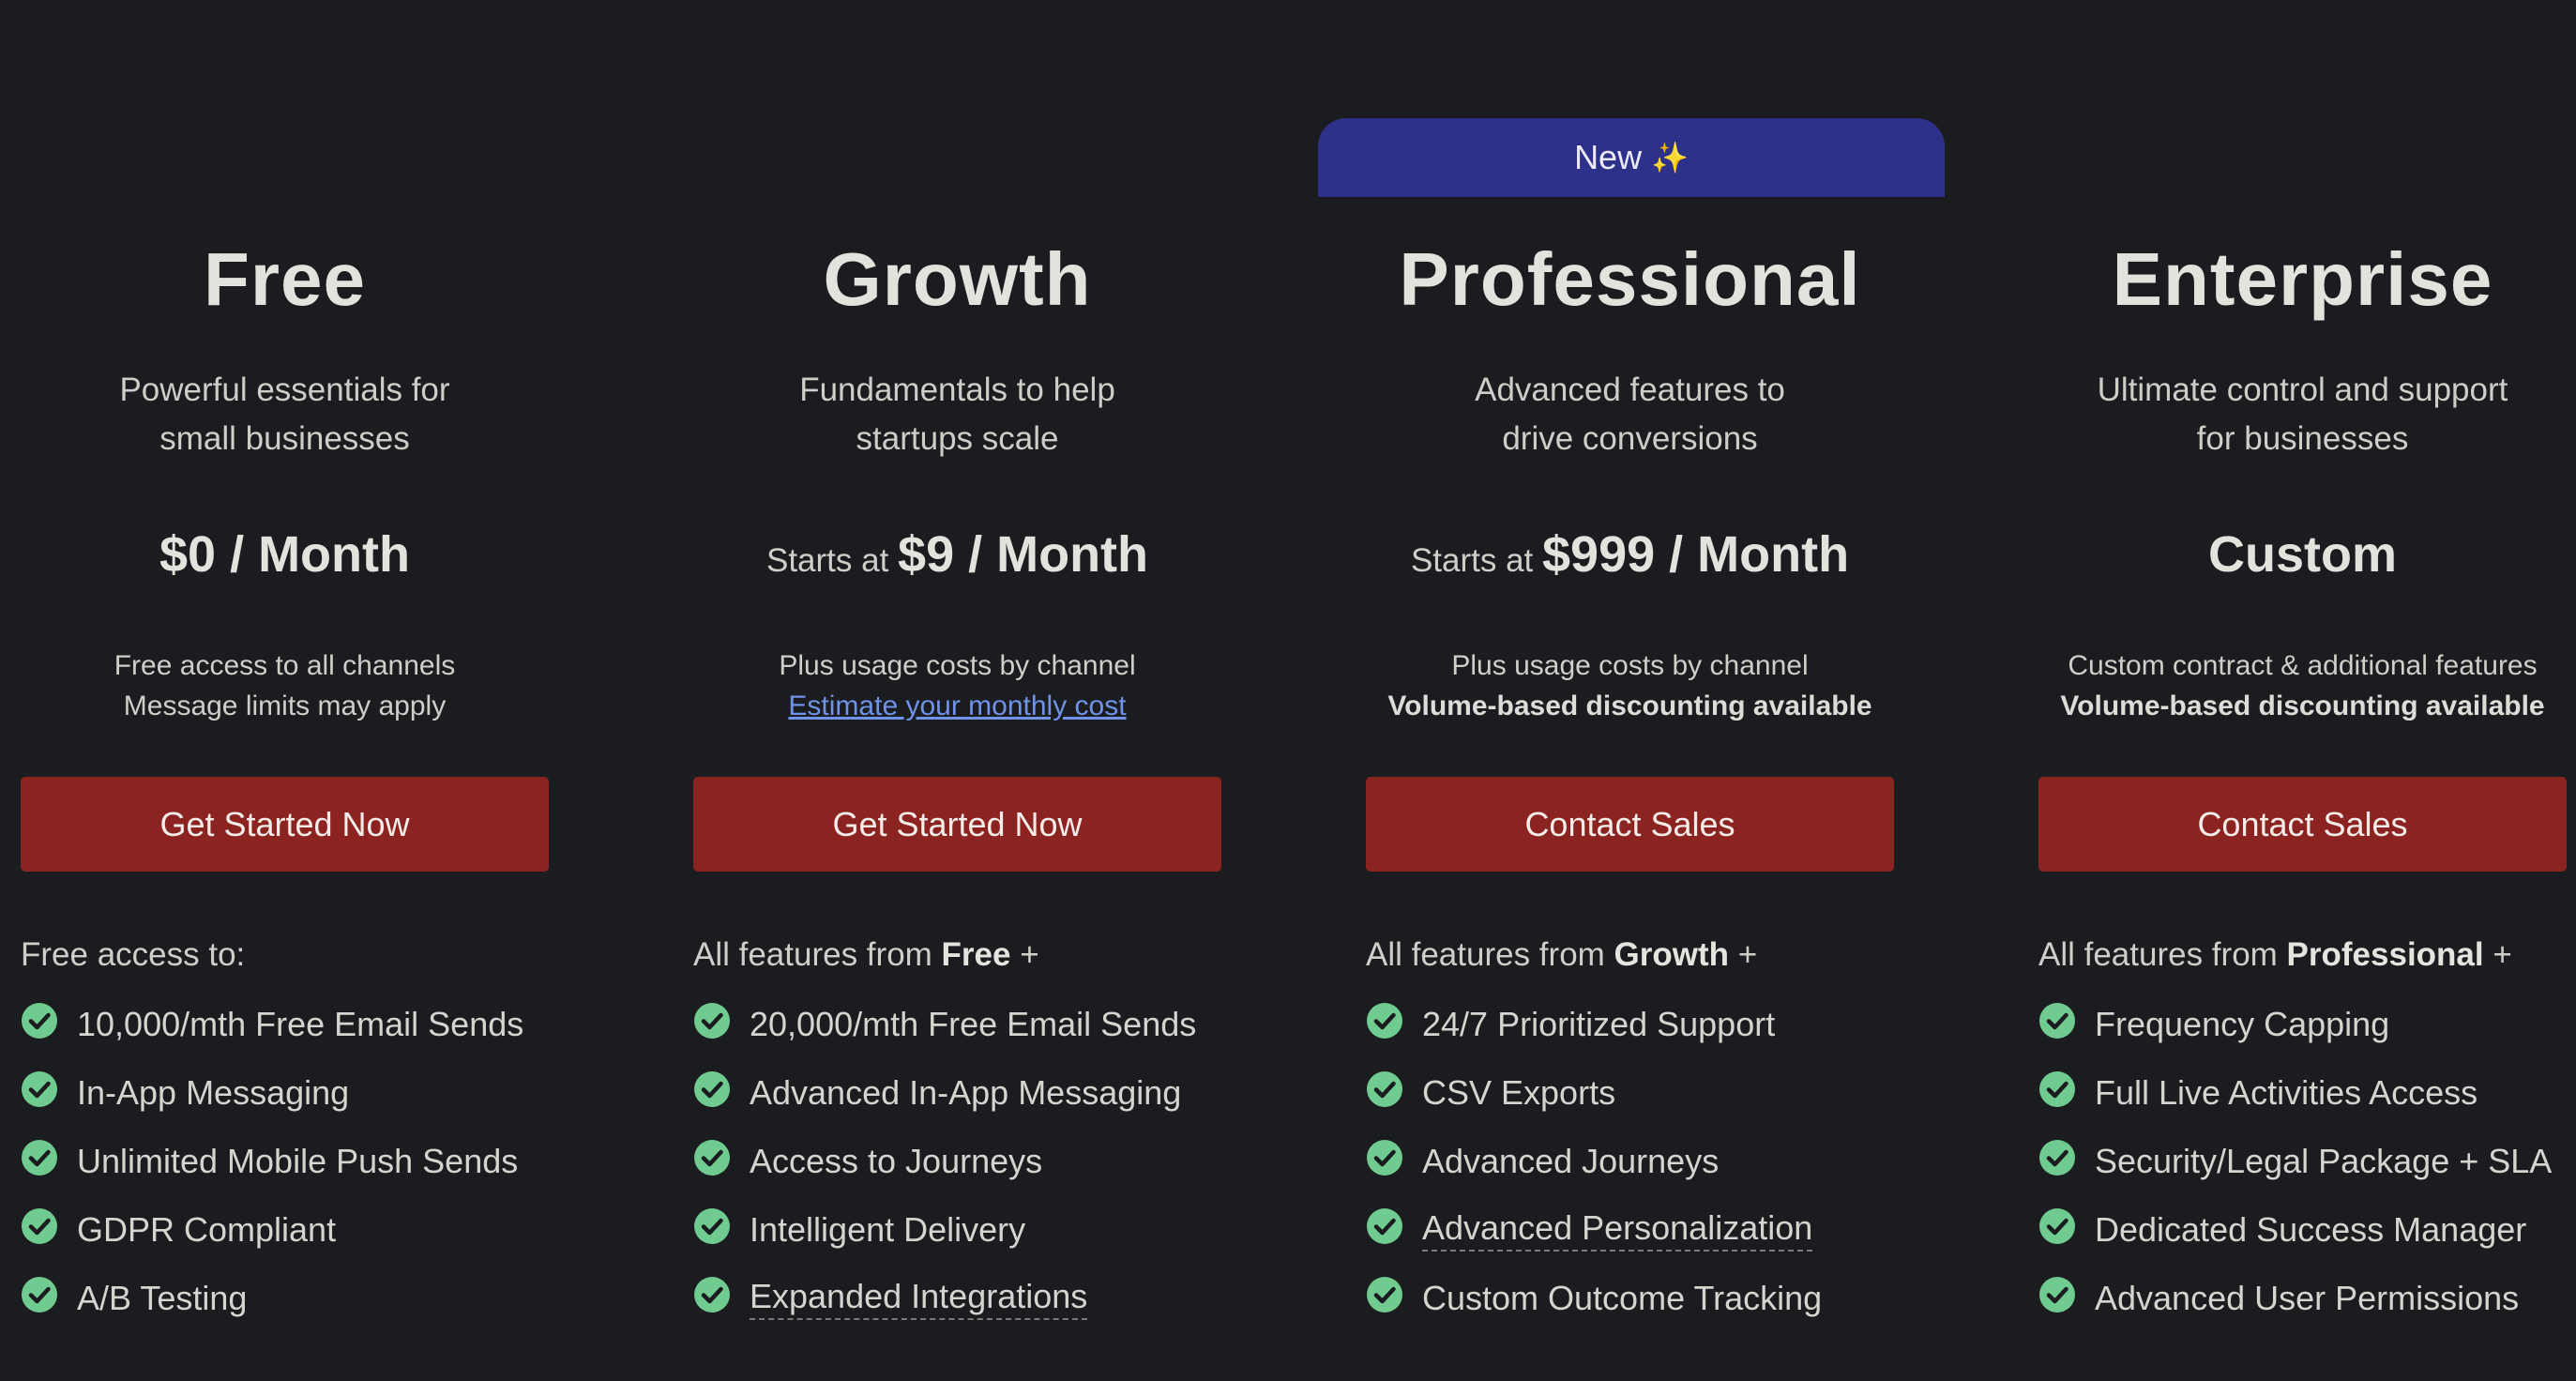  I want to click on feature-label: Advanced In-App Messaging, so click(966, 1092).